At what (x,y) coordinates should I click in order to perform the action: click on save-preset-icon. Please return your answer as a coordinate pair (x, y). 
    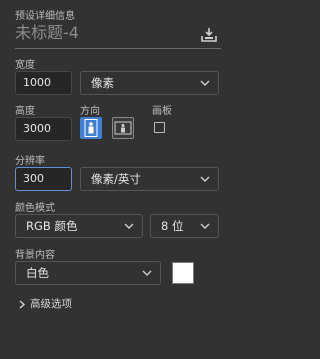
    Looking at the image, I should click on (209, 35).